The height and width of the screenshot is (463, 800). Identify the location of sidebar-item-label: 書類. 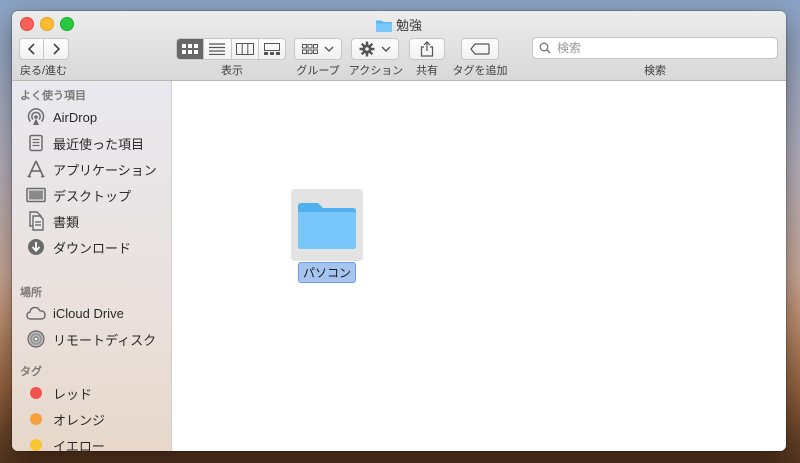
(66, 222).